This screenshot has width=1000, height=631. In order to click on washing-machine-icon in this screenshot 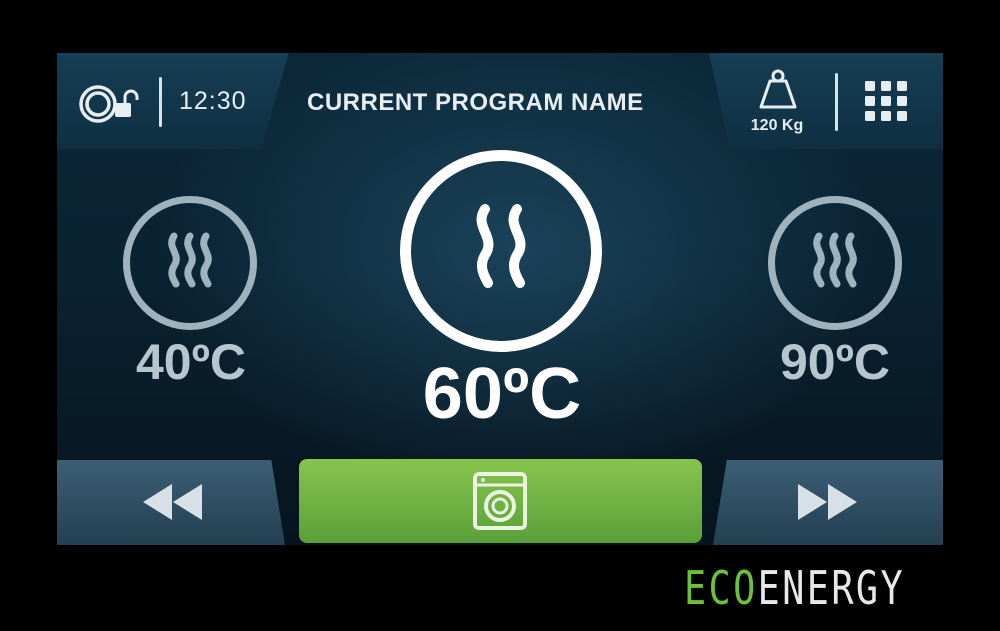, I will do `click(500, 501)`.